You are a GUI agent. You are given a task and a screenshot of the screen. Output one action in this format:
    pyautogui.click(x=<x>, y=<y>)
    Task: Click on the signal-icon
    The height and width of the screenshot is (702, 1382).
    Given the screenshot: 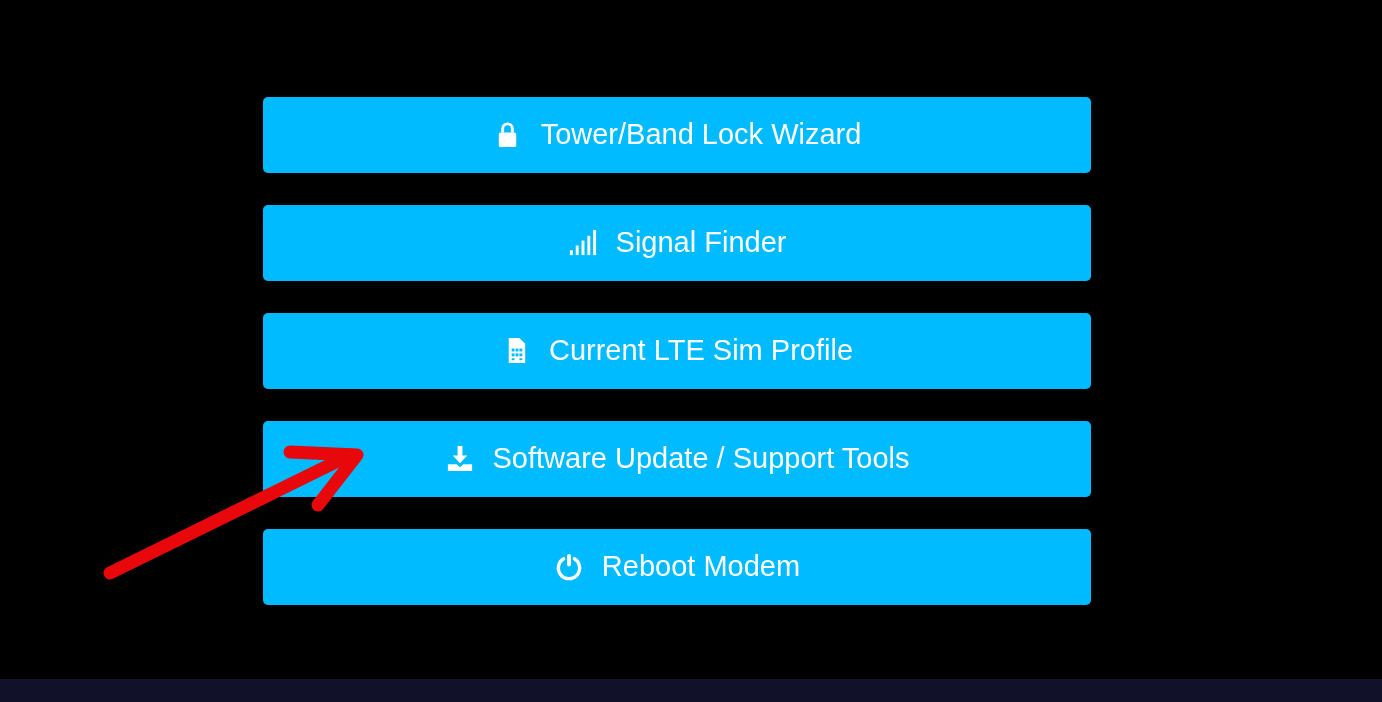 What is the action you would take?
    pyautogui.click(x=582, y=243)
    